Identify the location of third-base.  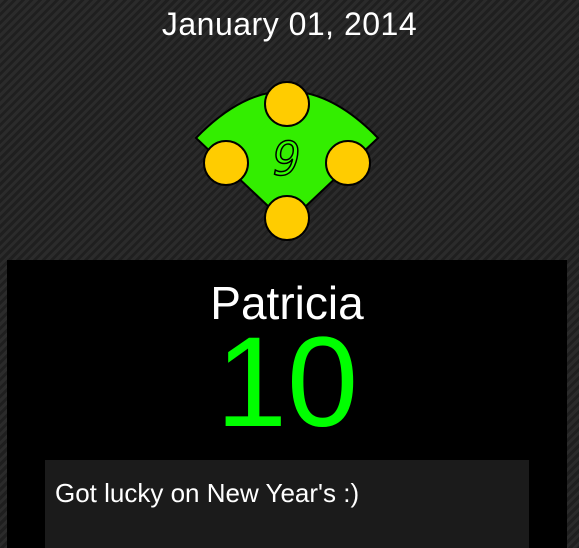
(226, 163).